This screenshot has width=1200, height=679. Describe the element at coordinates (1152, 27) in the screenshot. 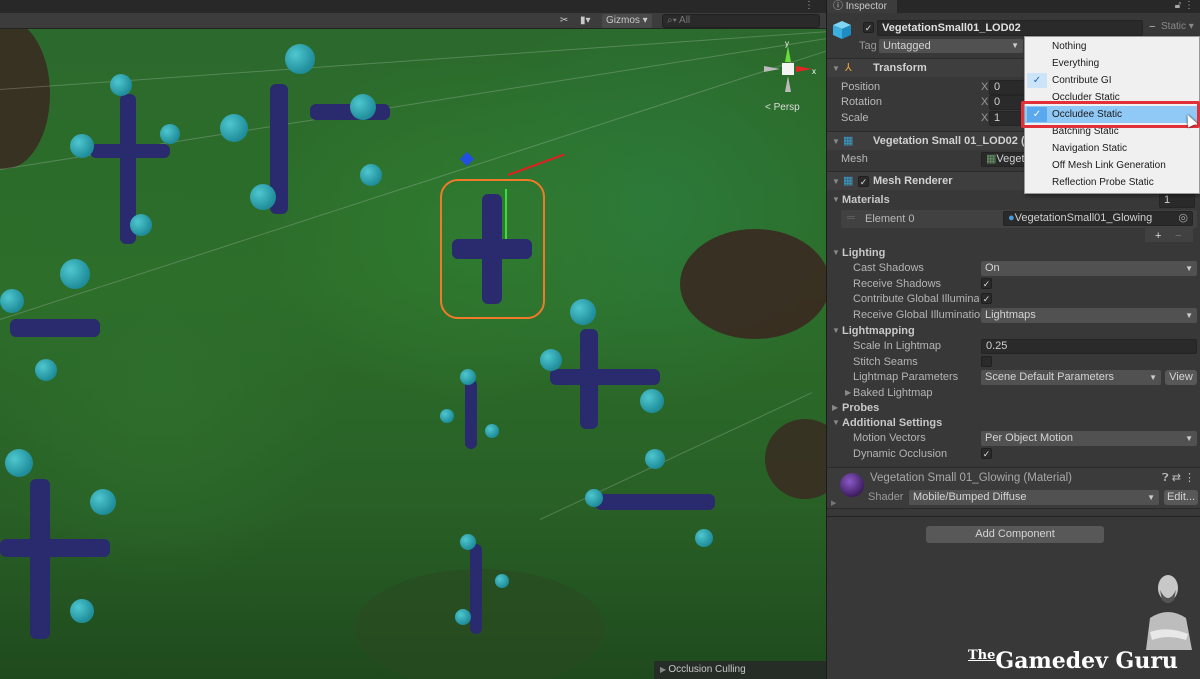

I see `static-mixed-toggle: −` at that location.